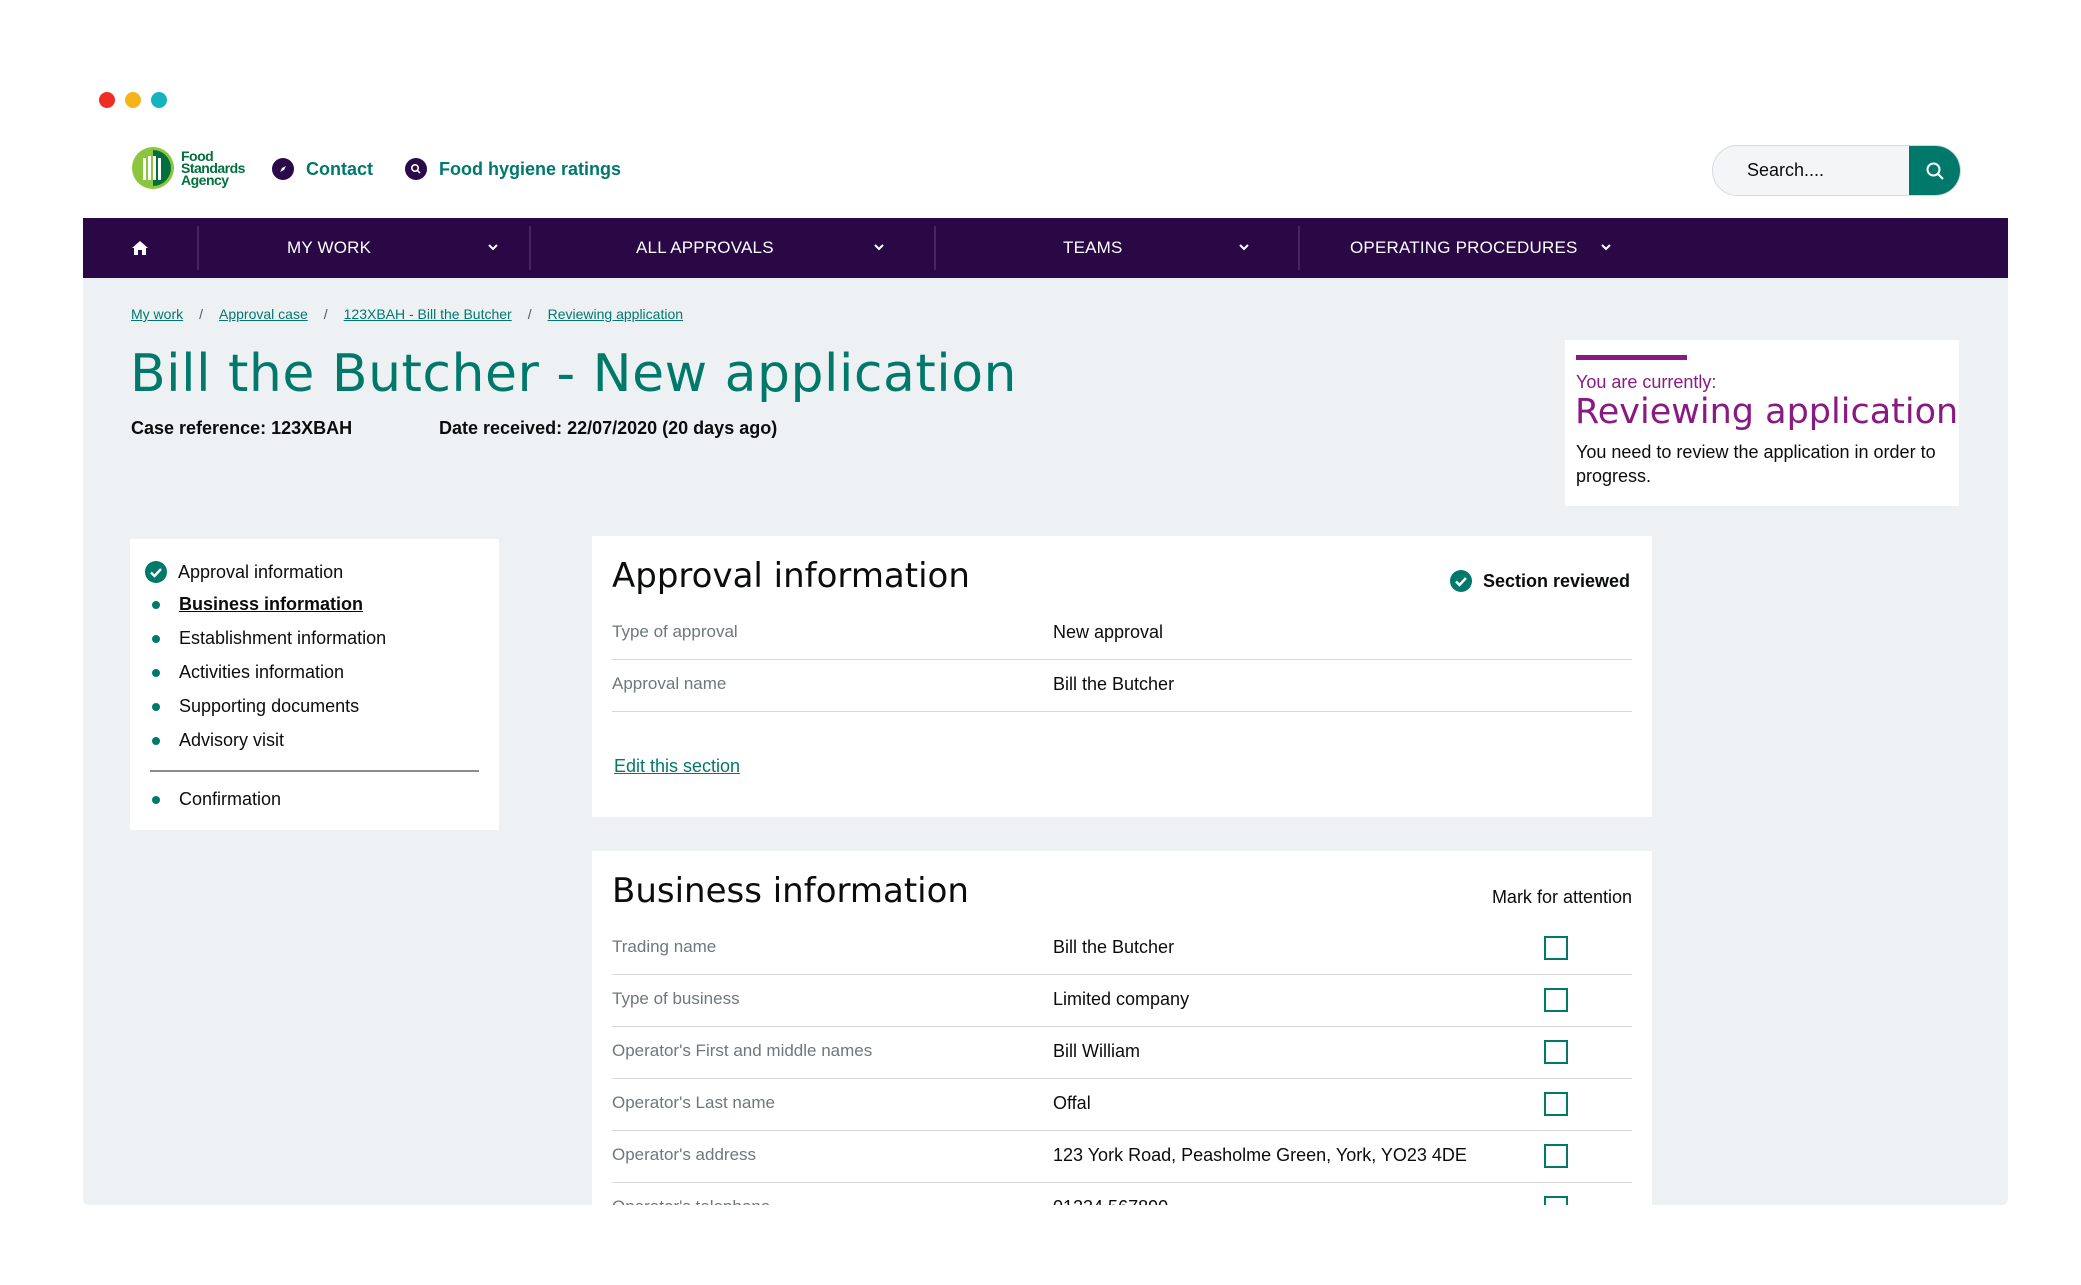 The image size is (2081, 1285). I want to click on table-row: Approval name Bill the Butcher, so click(1122, 686).